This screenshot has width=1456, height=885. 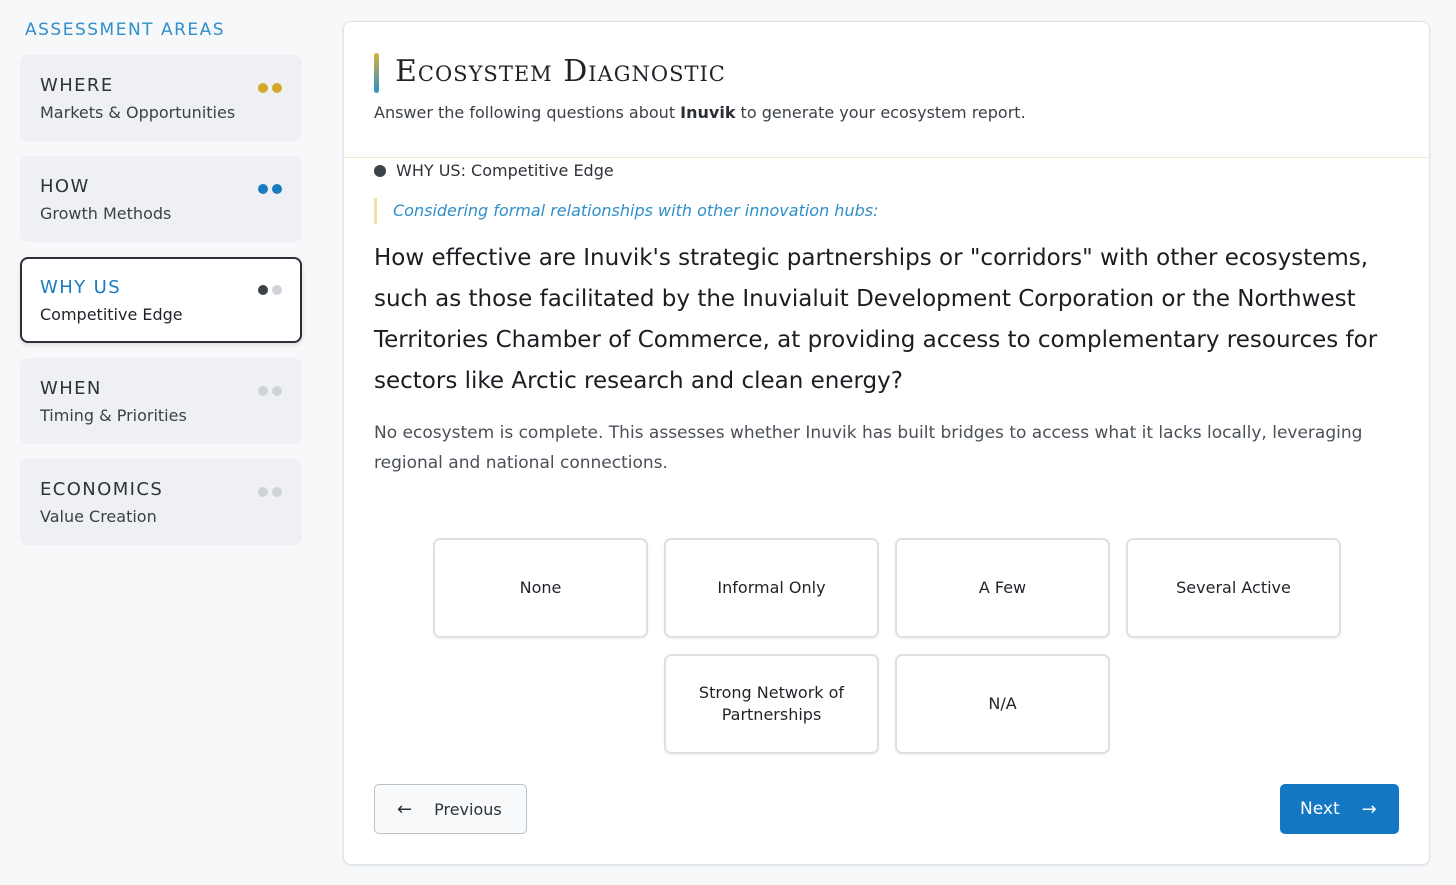 I want to click on answer-option-several-active: Several Active, so click(x=1233, y=588).